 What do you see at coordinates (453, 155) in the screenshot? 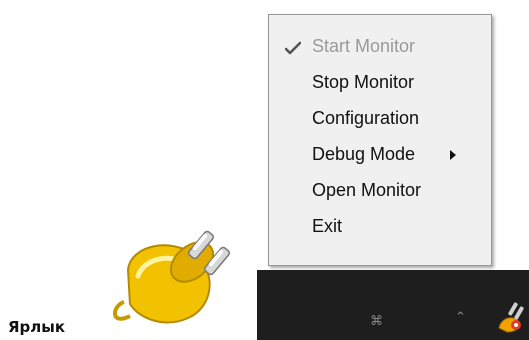
I see `submenu-arrow-icon` at bounding box center [453, 155].